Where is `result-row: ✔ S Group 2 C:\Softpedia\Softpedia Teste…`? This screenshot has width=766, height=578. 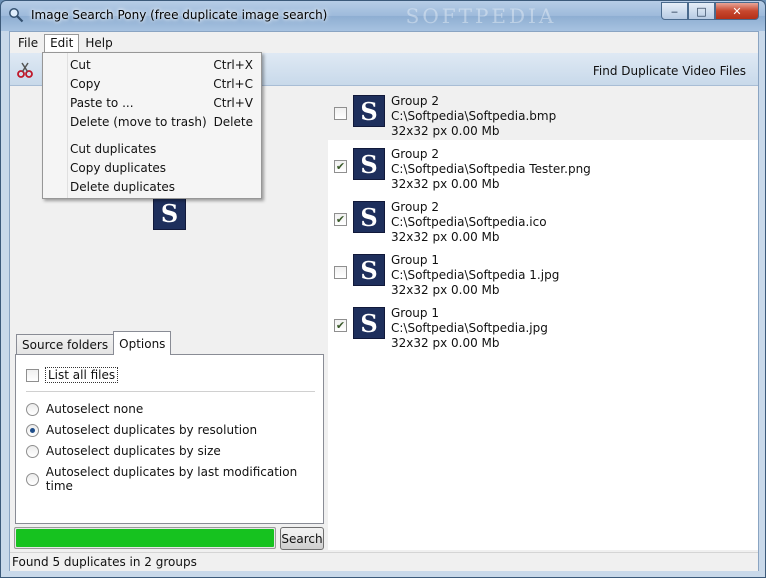 result-row: ✔ S Group 2 C:\Softpedia\Softpedia Teste… is located at coordinates (543, 166).